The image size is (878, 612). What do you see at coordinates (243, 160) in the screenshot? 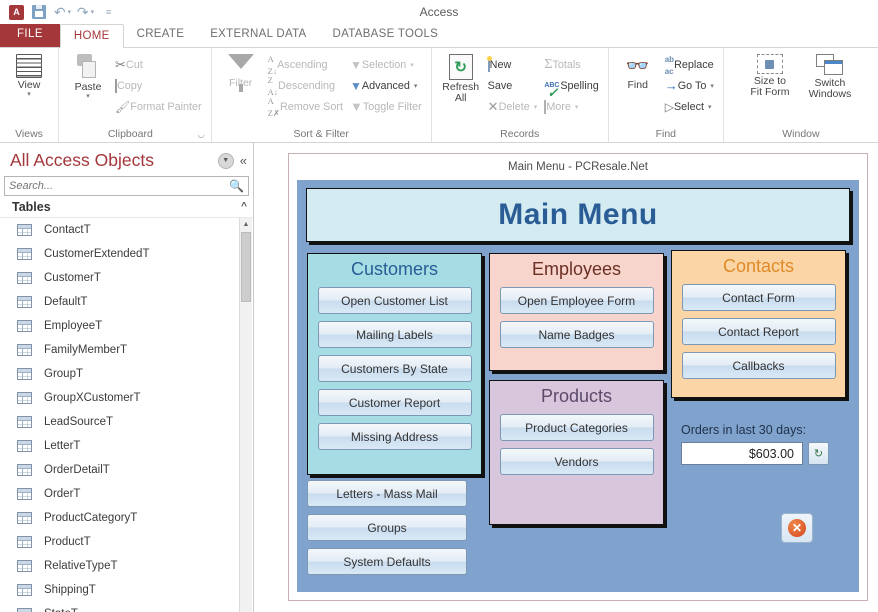
I see `collapse-pane-icon: «` at bounding box center [243, 160].